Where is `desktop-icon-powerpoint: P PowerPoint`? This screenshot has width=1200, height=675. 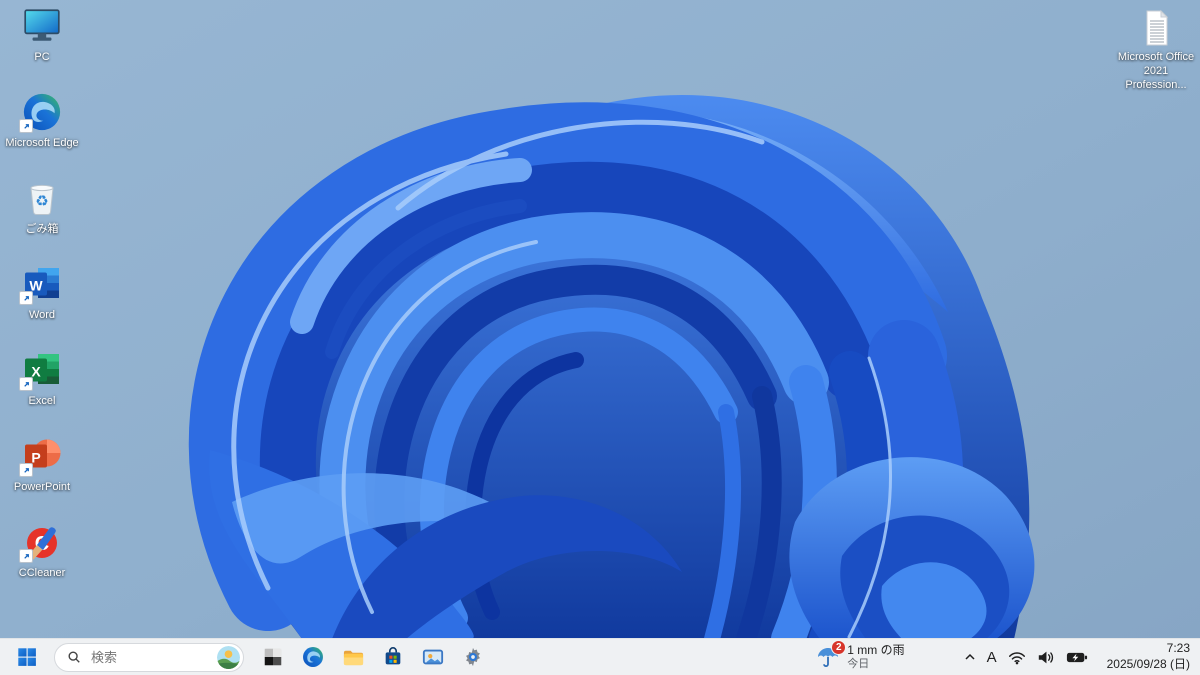
desktop-icon-powerpoint: P PowerPoint is located at coordinates (42, 464).